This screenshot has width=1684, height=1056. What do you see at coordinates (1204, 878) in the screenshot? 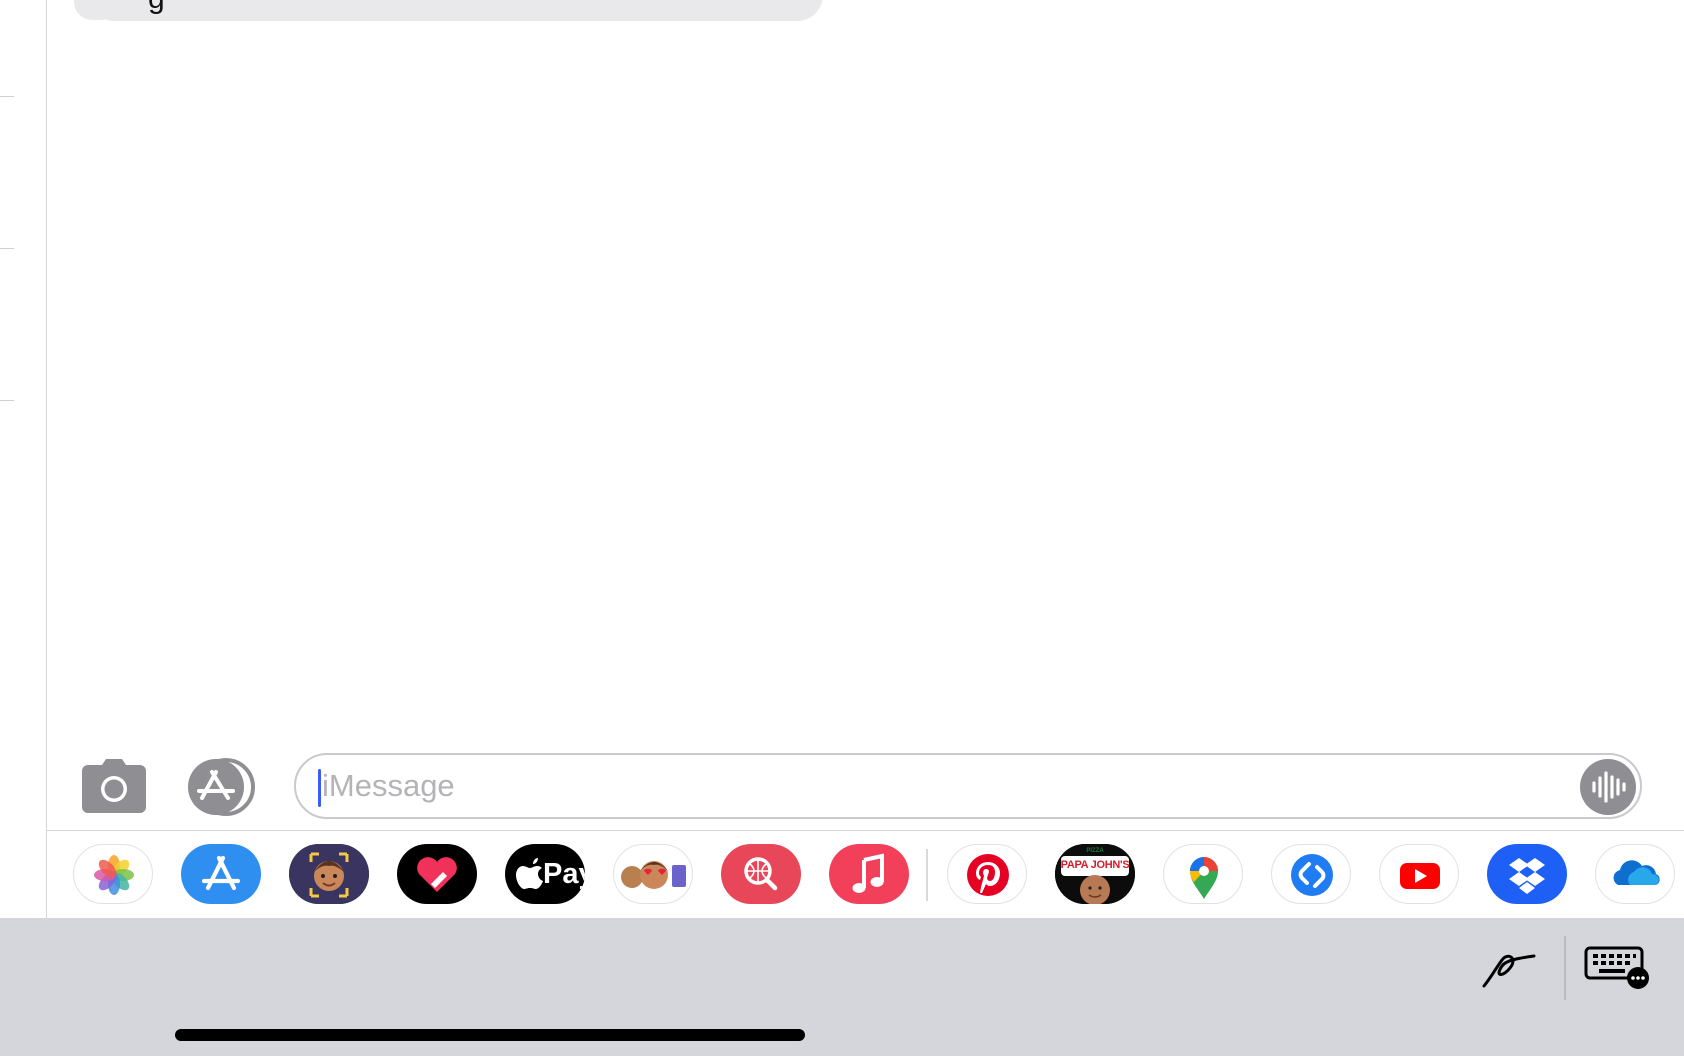
I see `google-maps-icon` at bounding box center [1204, 878].